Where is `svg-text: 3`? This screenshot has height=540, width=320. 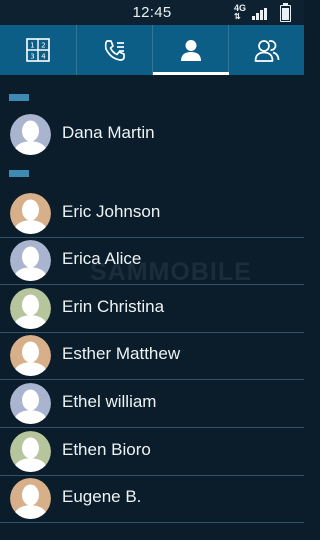 svg-text: 3 is located at coordinates (32, 57).